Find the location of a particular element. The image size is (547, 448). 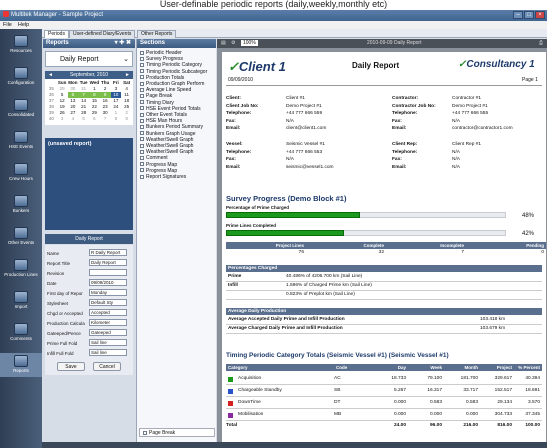

property-value: Monday is located at coordinates (108, 292).